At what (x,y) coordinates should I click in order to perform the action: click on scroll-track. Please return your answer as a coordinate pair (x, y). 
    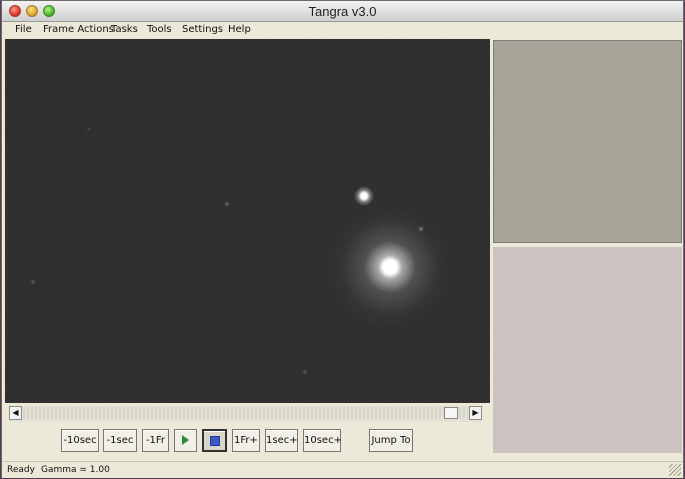
    Looking at the image, I should click on (245, 413).